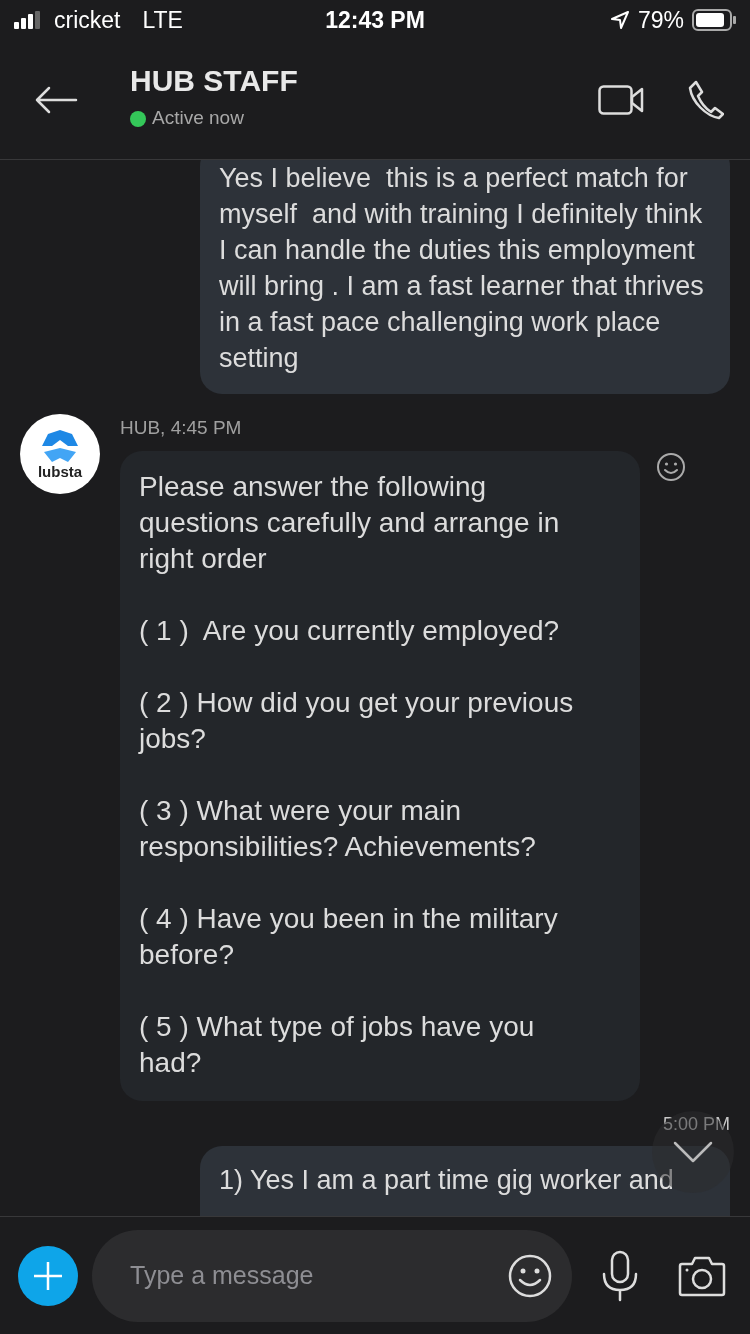 The width and height of the screenshot is (750, 1334). I want to click on message-text: ( 2 ) How did you get your previous jobs?, so click(357, 720).